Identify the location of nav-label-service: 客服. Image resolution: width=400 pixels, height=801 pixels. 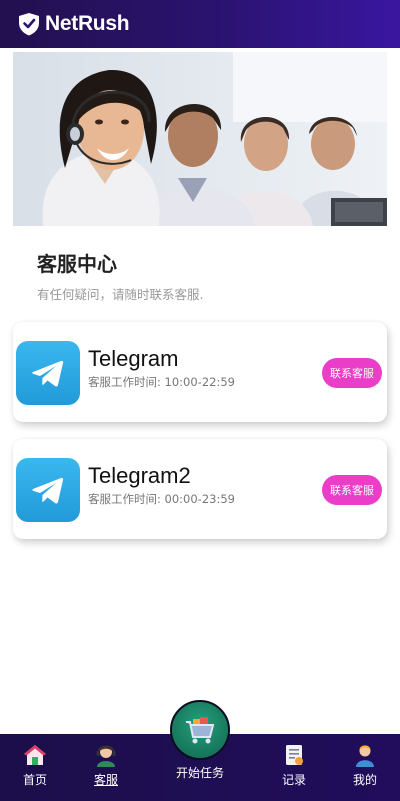
(105, 780).